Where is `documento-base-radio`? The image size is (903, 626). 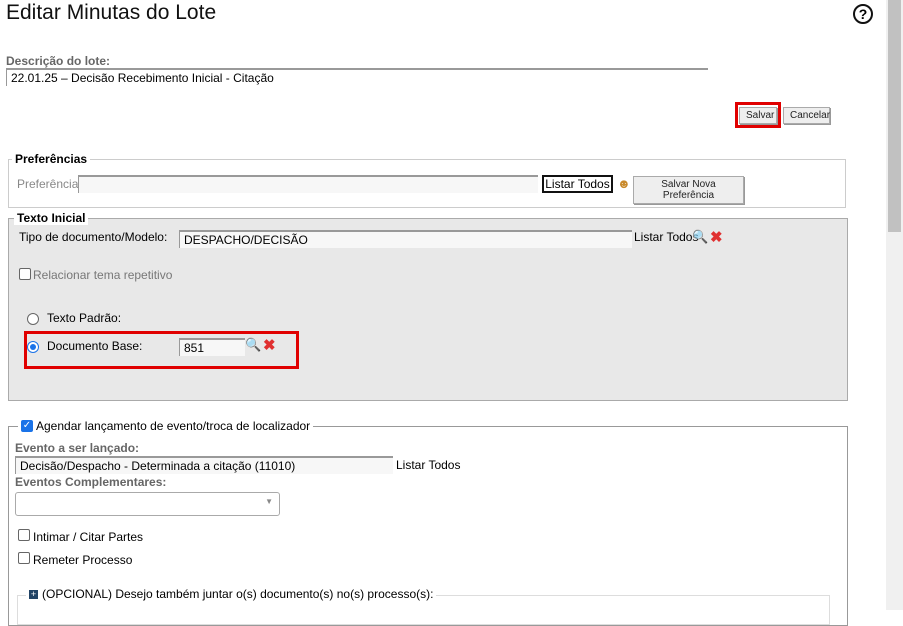 documento-base-radio is located at coordinates (33, 347).